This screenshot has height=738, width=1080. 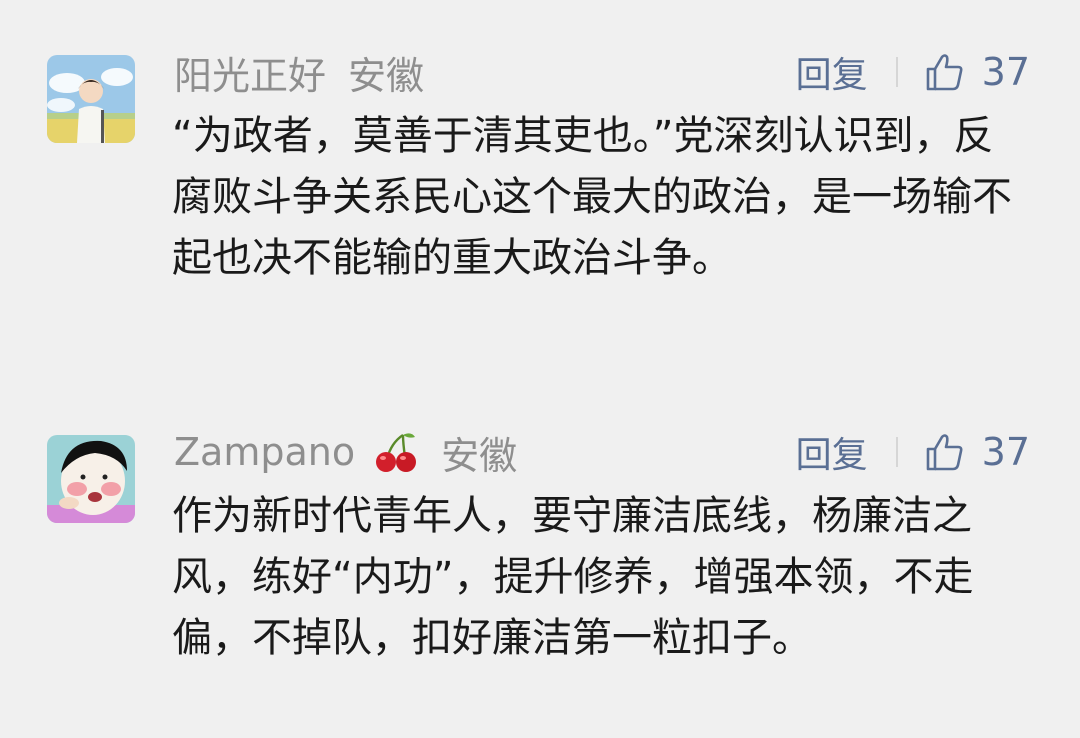 What do you see at coordinates (396, 452) in the screenshot?
I see `cherry-icon` at bounding box center [396, 452].